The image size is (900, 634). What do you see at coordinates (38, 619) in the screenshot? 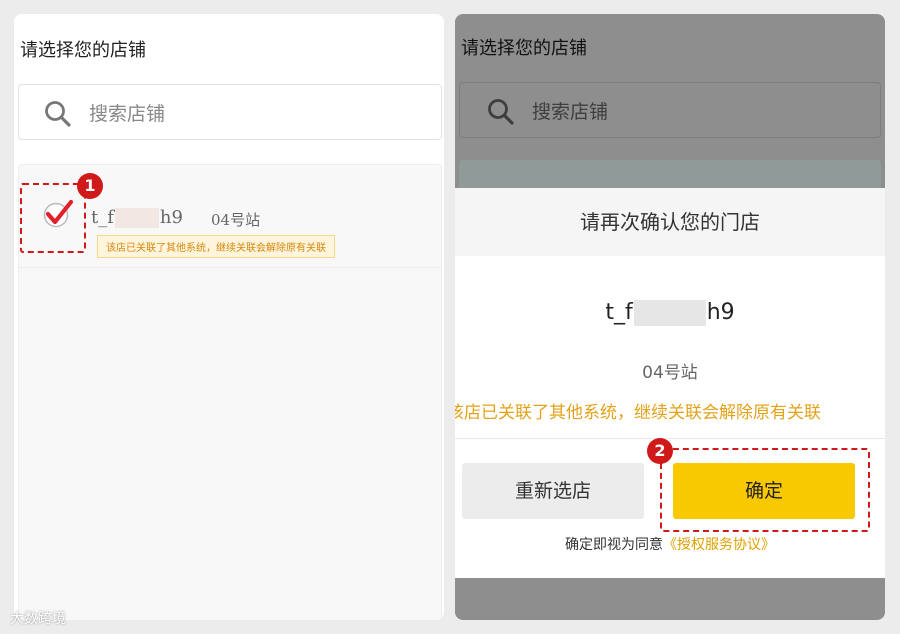
I see `watermark: 大数跨境` at bounding box center [38, 619].